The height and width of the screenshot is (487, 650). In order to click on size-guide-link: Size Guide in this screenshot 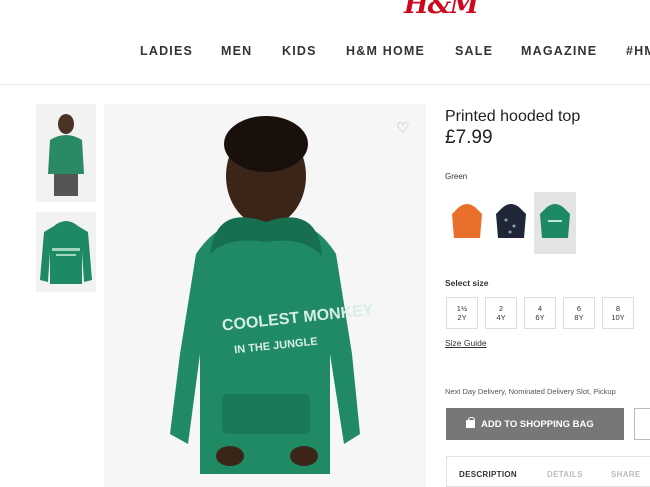, I will do `click(466, 343)`.